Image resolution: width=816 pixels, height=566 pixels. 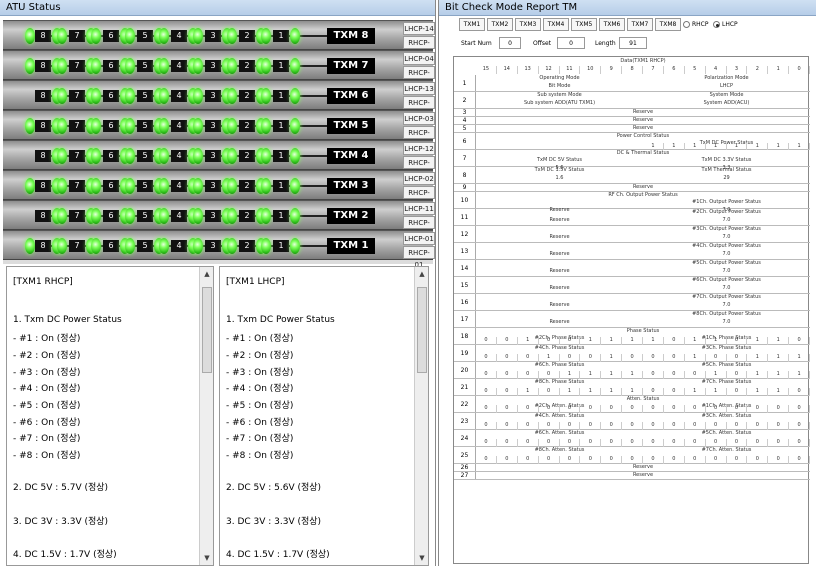 I want to click on rhcp-port-label: RHCP-56, so click(x=419, y=77).